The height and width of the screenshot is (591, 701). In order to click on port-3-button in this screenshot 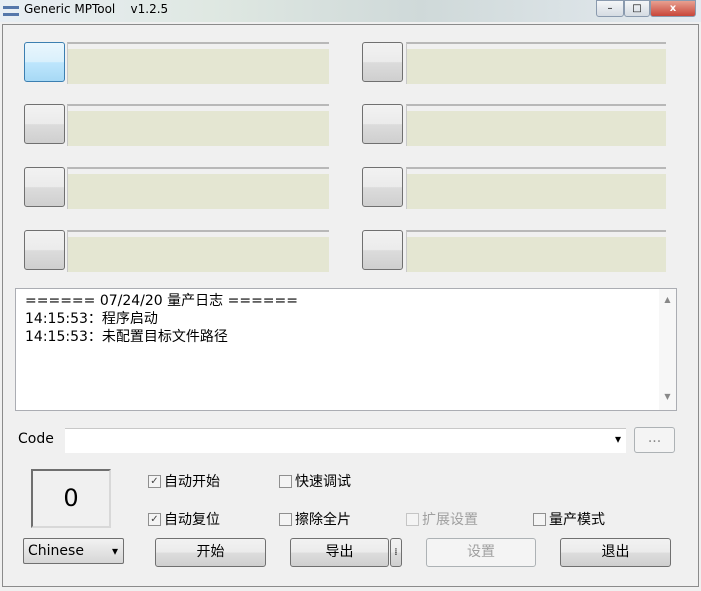, I will do `click(44, 187)`.